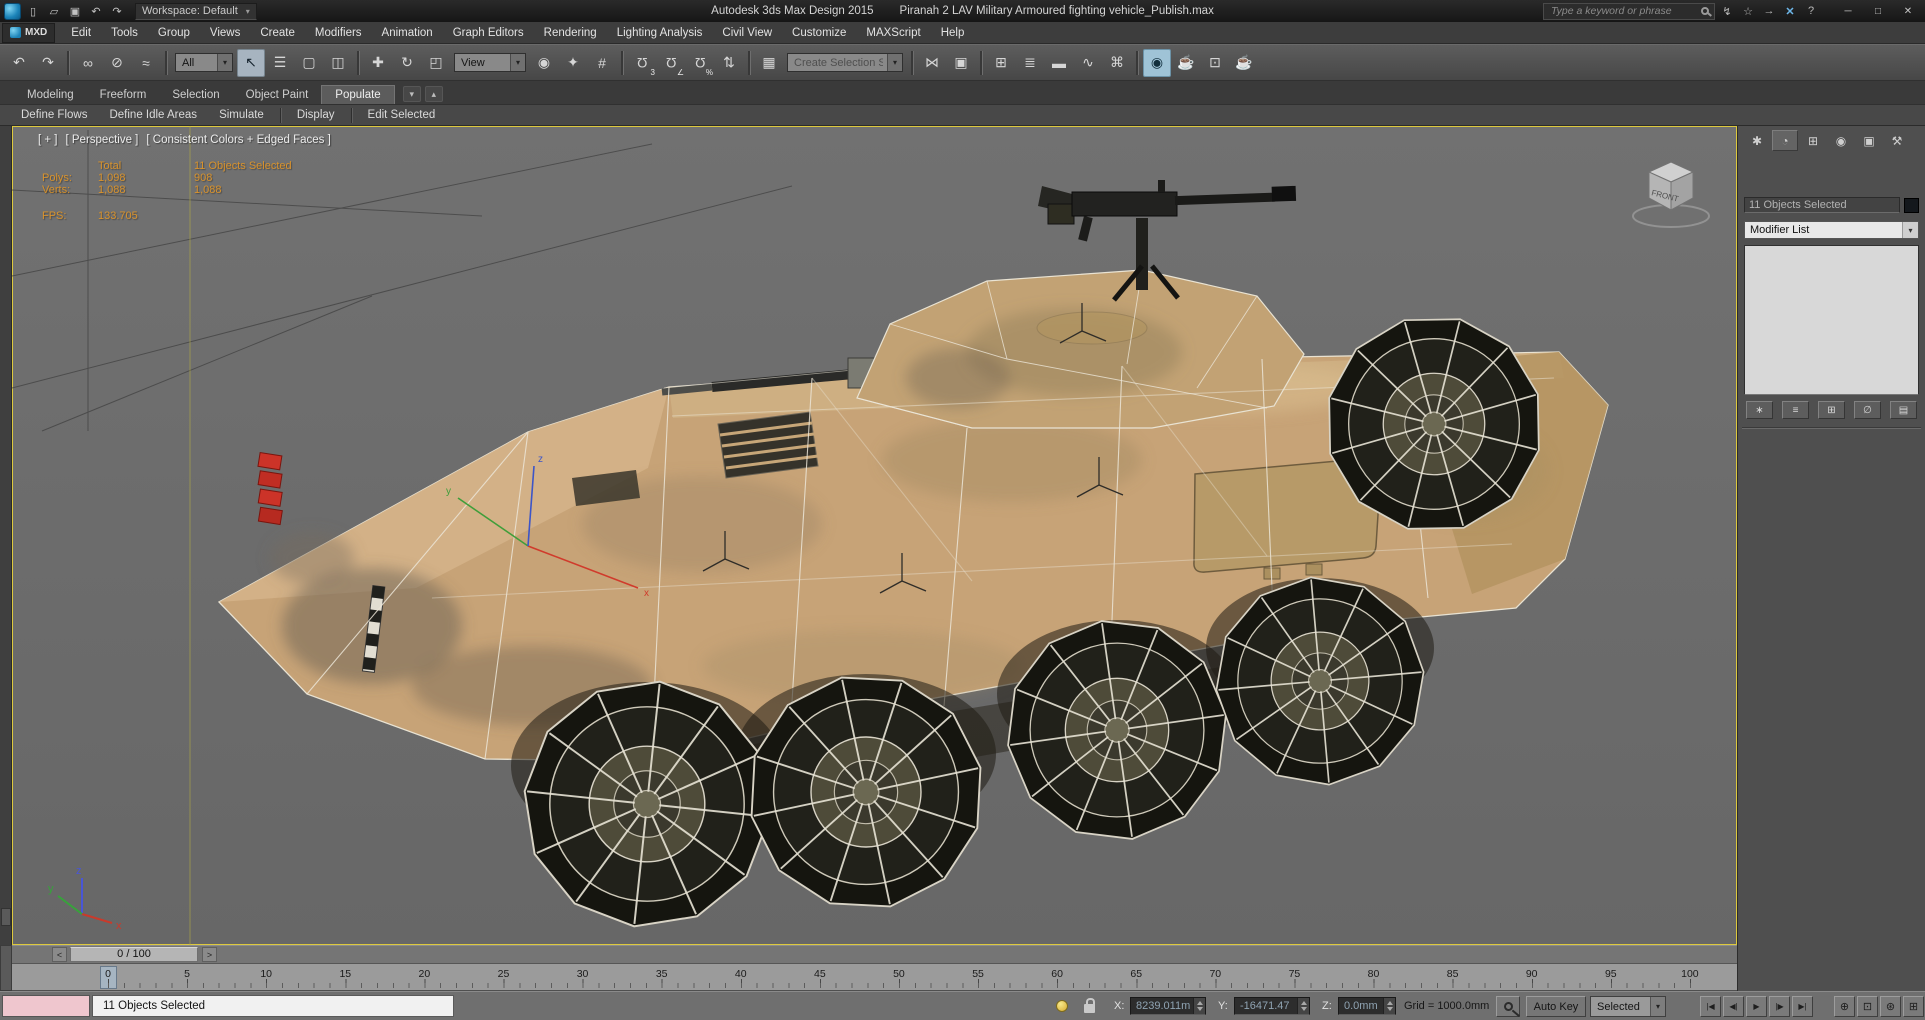 The height and width of the screenshot is (1020, 1925). What do you see at coordinates (12, 11) in the screenshot?
I see `app-logo-icon` at bounding box center [12, 11].